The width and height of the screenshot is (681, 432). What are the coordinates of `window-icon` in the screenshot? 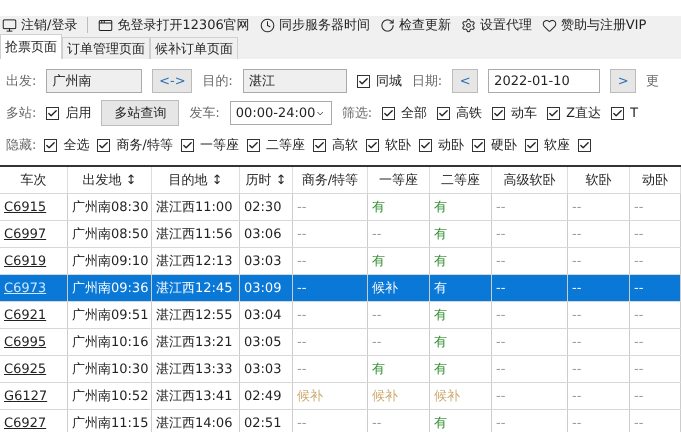 It's located at (106, 25).